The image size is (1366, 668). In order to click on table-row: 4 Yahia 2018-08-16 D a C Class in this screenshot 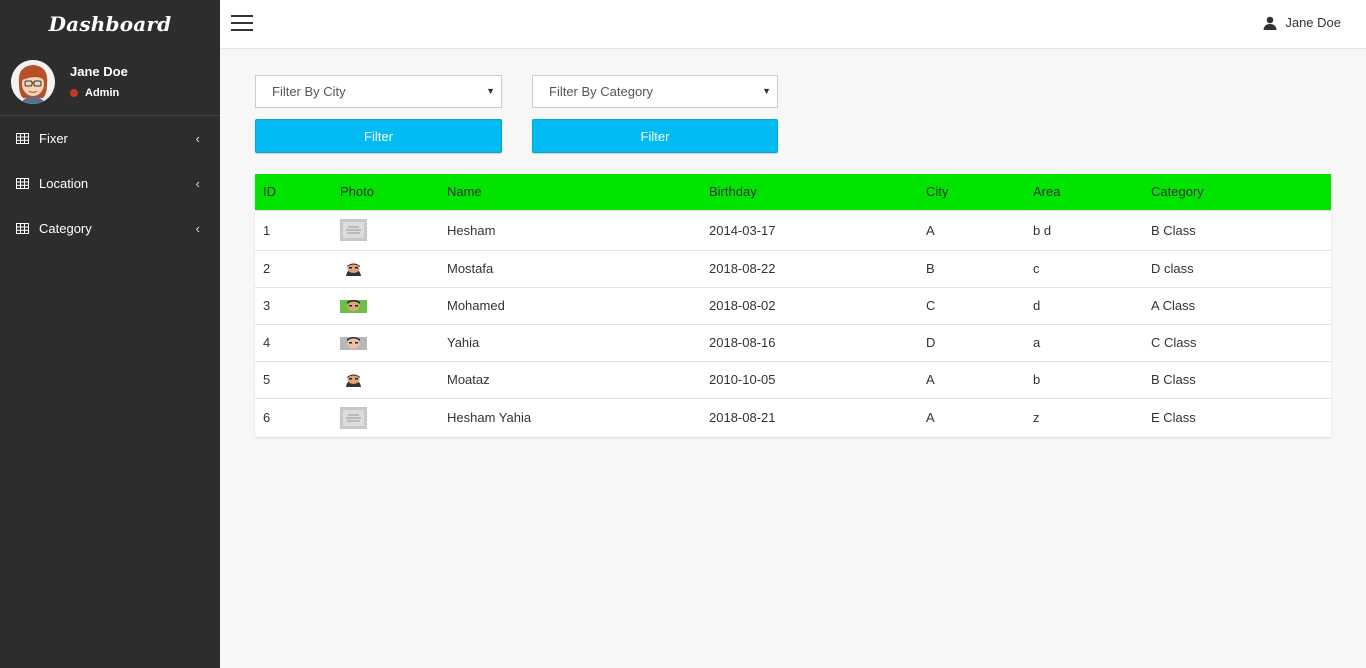, I will do `click(793, 342)`.